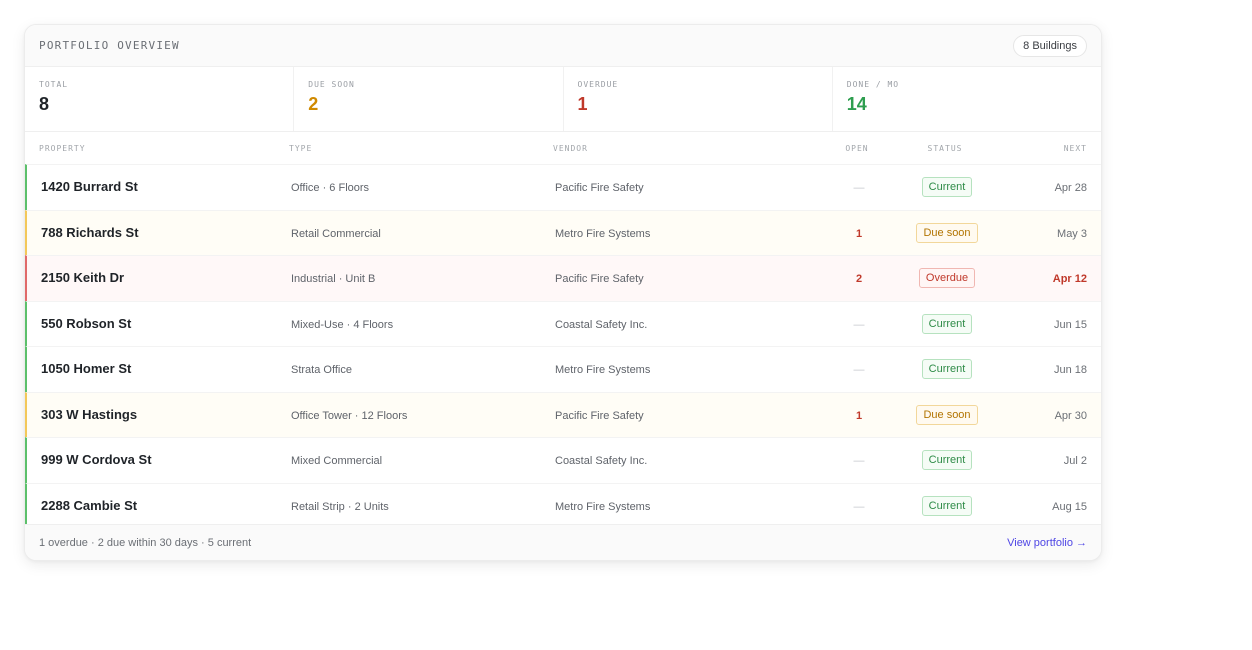  I want to click on stat-value: 14, so click(856, 104).